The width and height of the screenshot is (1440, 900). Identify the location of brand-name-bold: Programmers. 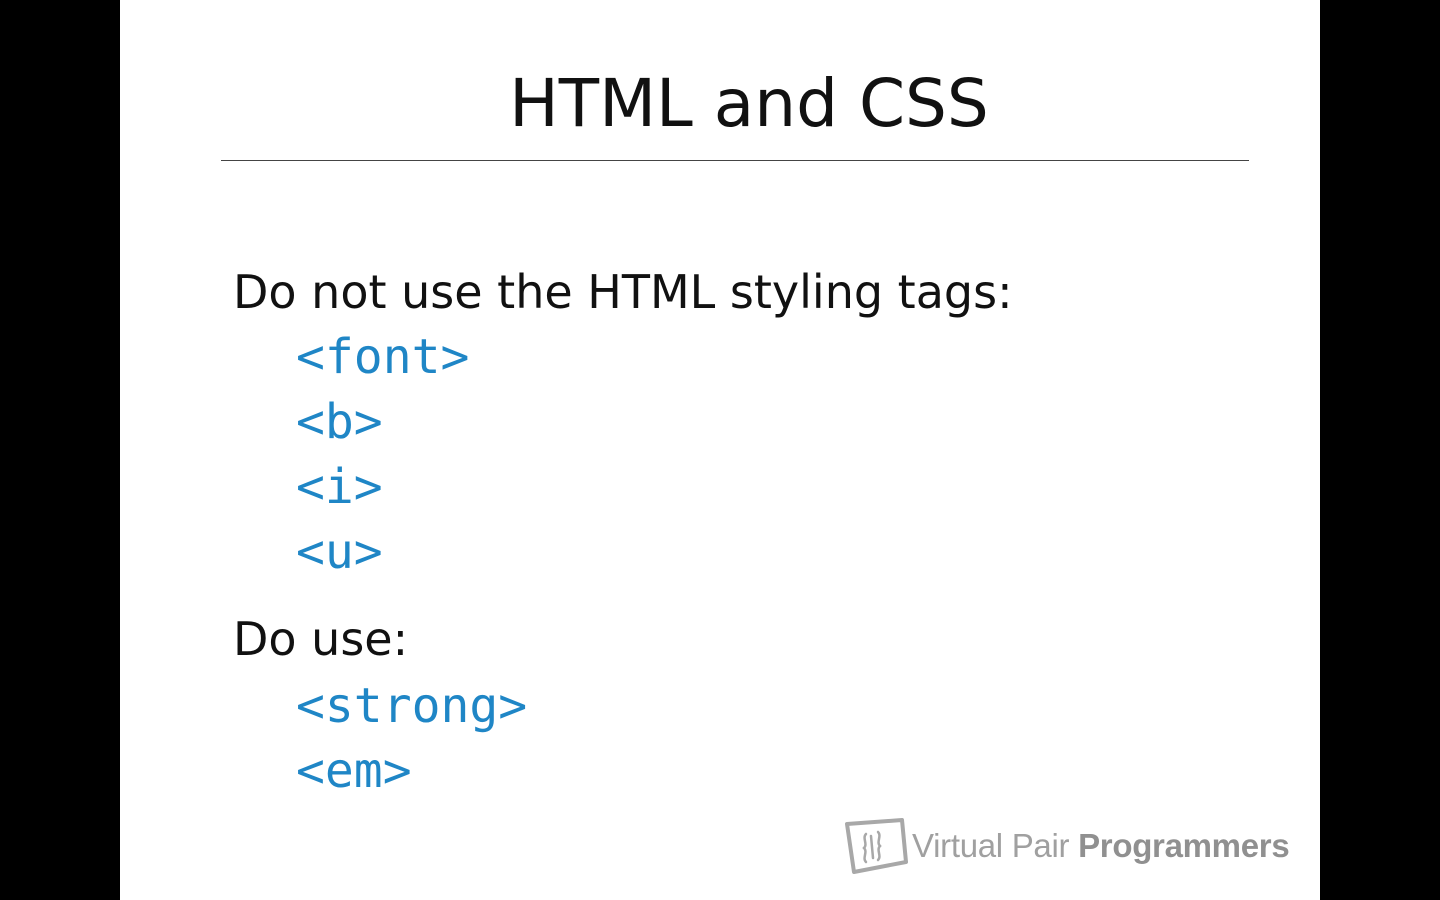
(1184, 845).